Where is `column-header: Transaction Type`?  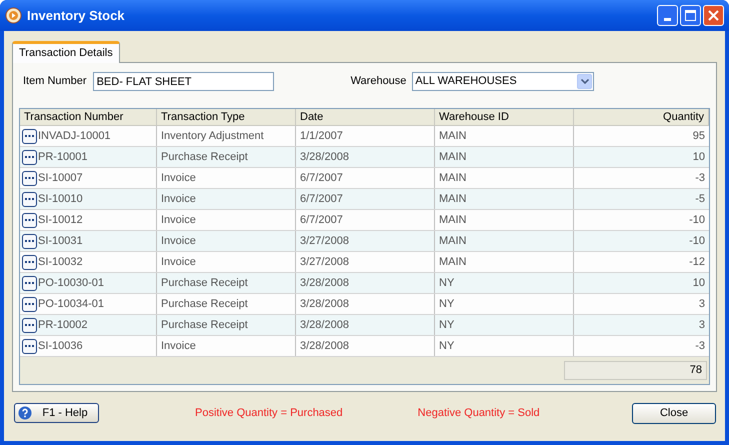
column-header: Transaction Type is located at coordinates (226, 117).